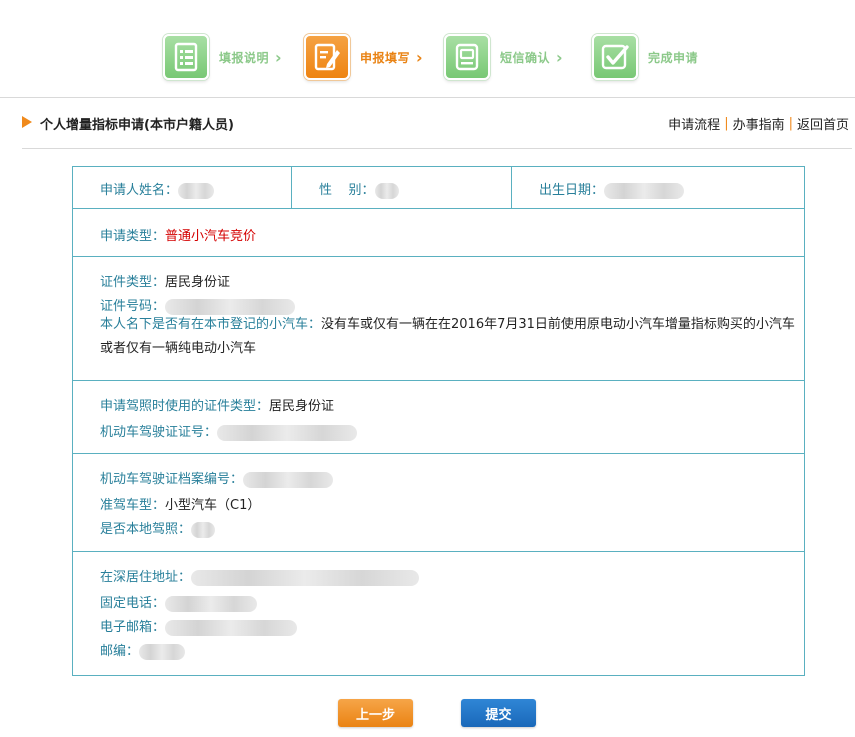  What do you see at coordinates (386, 190) in the screenshot?
I see `gender-value-redacted` at bounding box center [386, 190].